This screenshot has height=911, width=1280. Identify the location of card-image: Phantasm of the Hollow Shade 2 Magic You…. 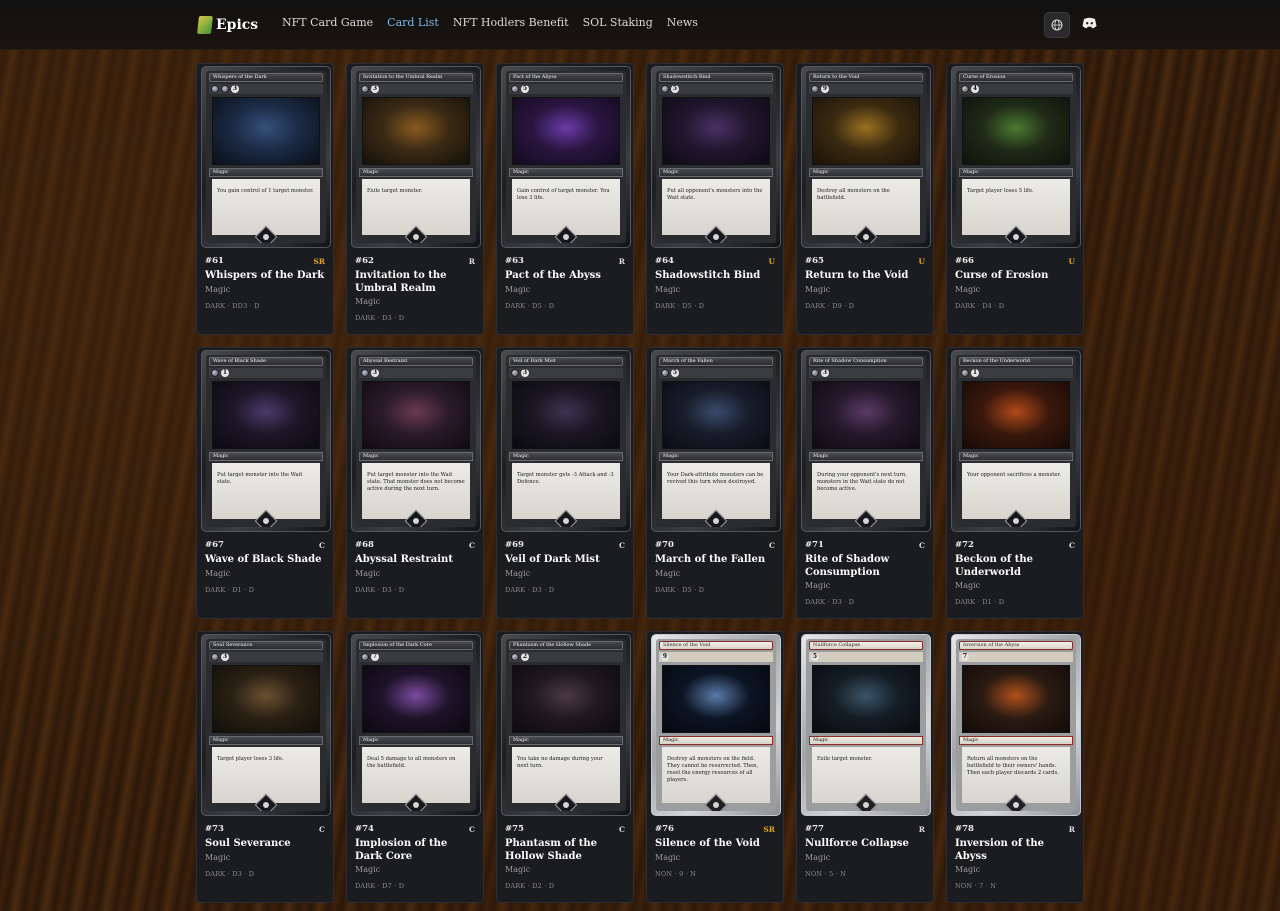
(566, 725).